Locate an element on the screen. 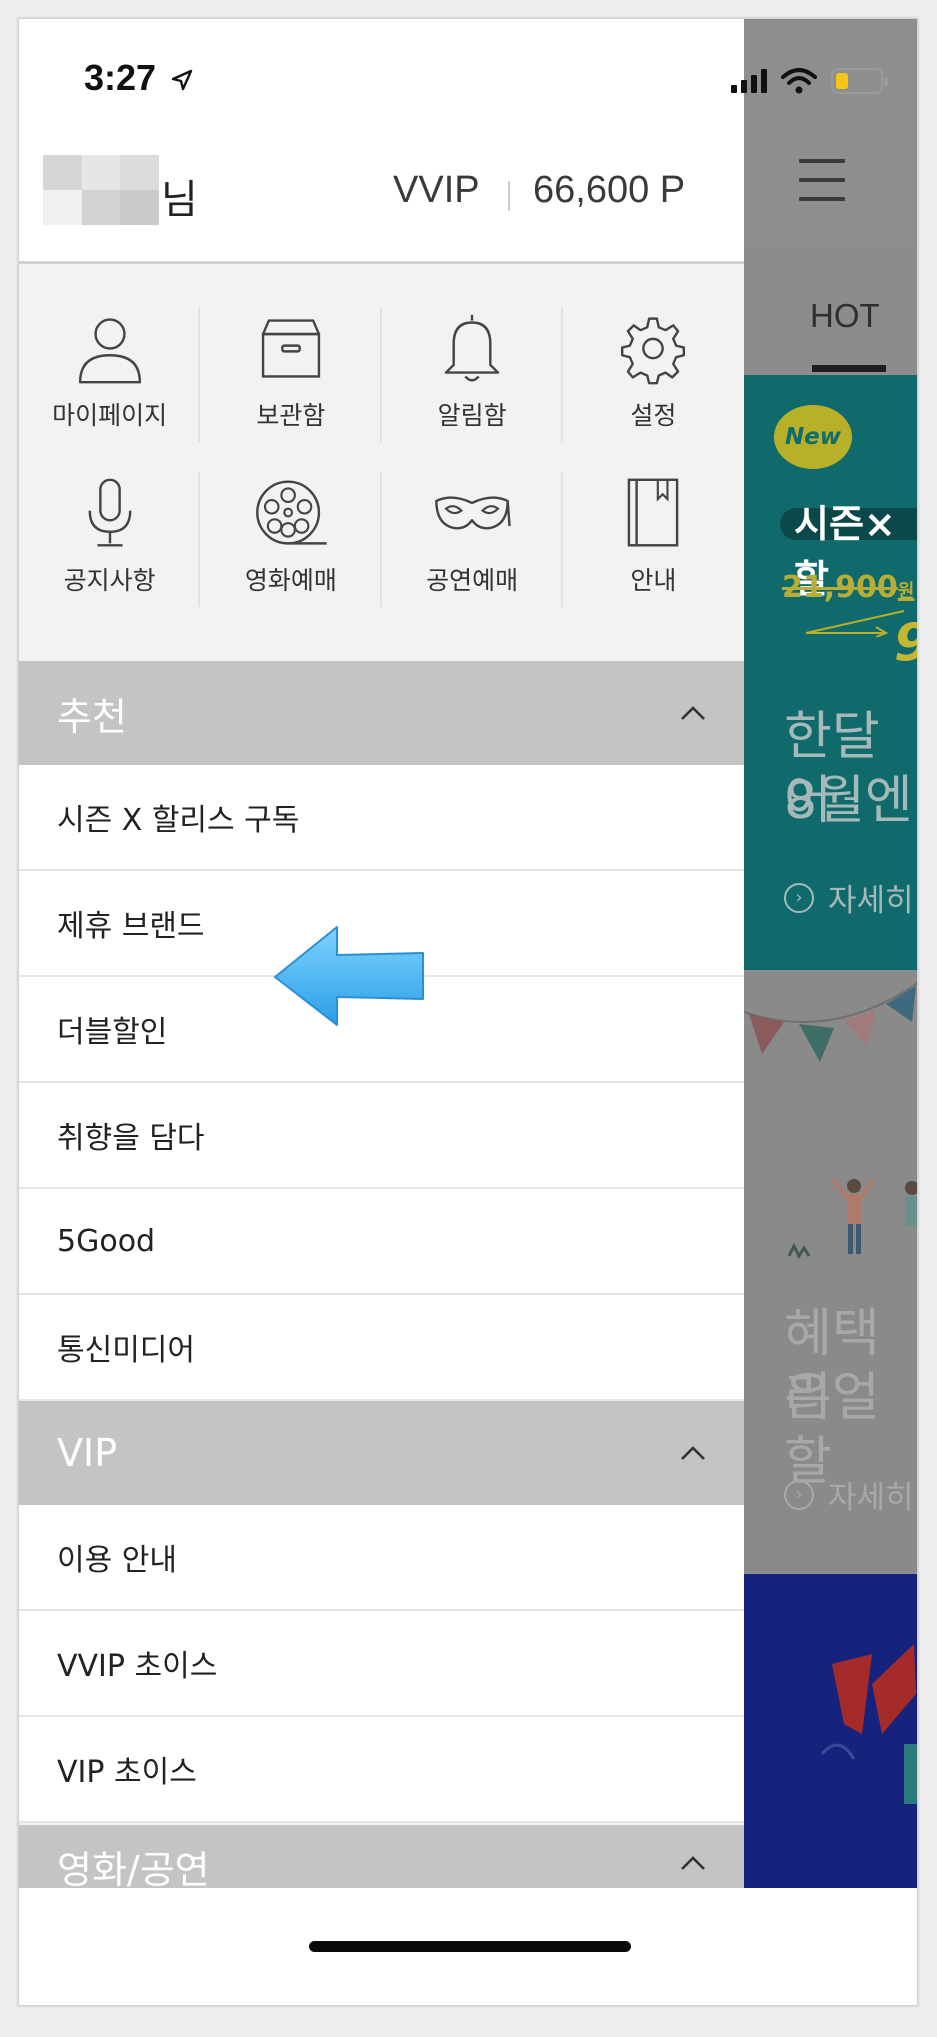  microphone-icon is located at coordinates (110, 512).